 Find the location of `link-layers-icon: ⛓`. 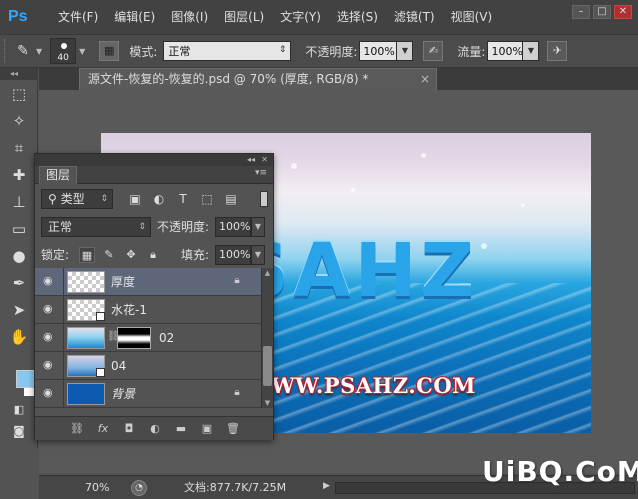

link-layers-icon: ⛓ is located at coordinates (77, 429).